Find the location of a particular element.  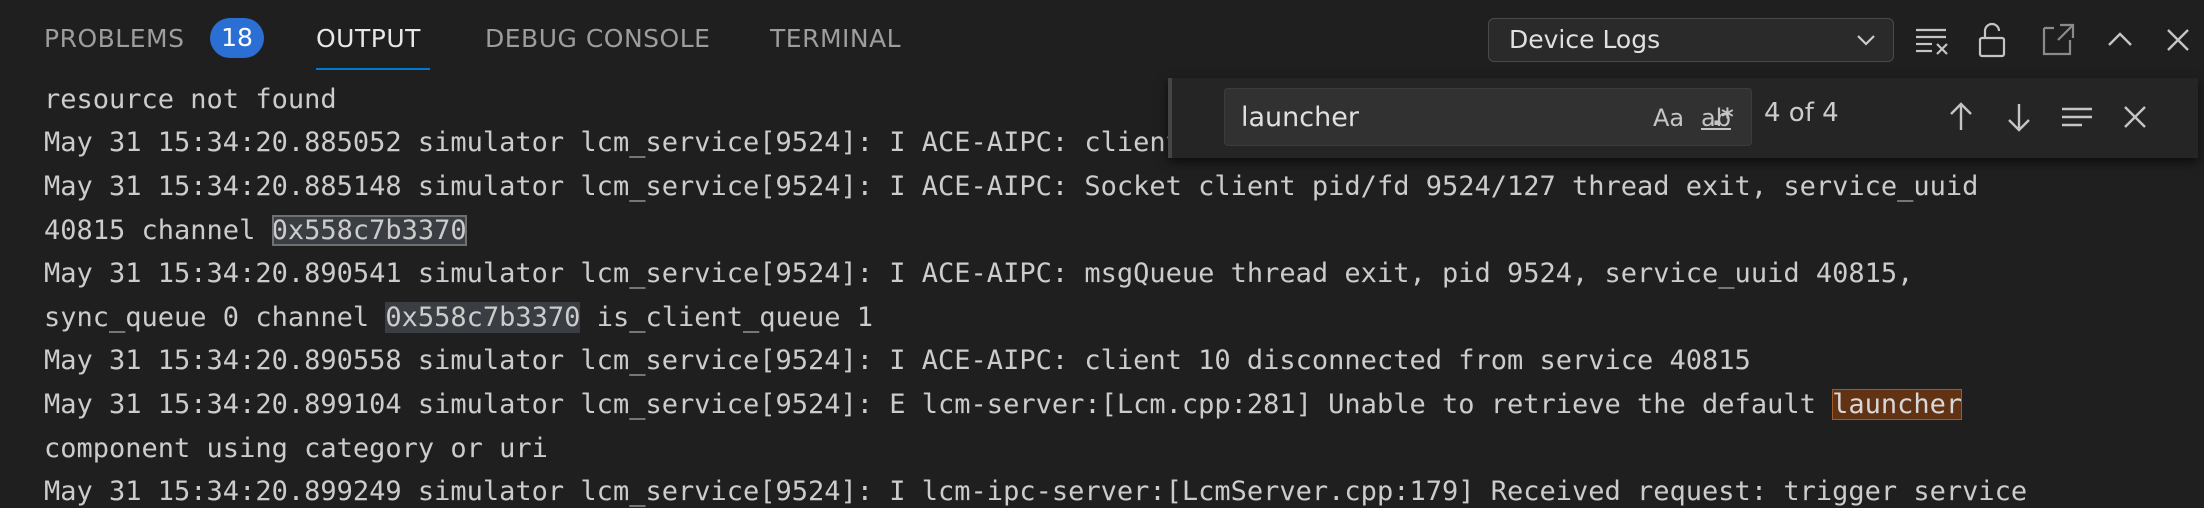

tab-output: OUTPUT is located at coordinates (368, 39).